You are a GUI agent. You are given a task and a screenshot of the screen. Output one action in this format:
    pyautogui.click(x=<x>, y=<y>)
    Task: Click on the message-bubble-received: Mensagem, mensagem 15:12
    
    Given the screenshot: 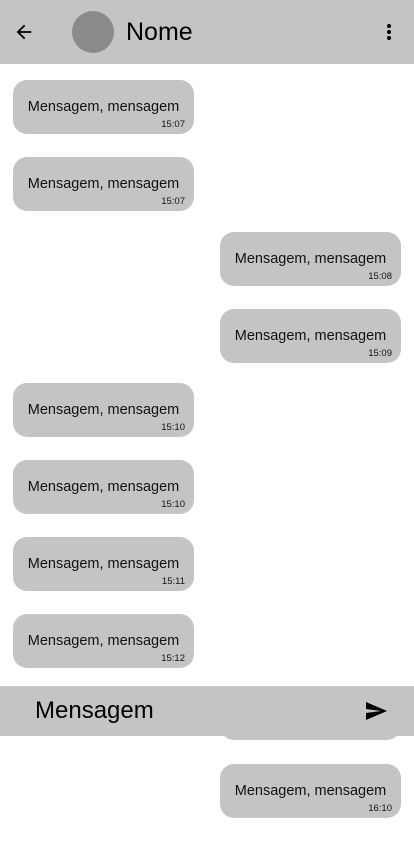 What is the action you would take?
    pyautogui.click(x=103, y=641)
    